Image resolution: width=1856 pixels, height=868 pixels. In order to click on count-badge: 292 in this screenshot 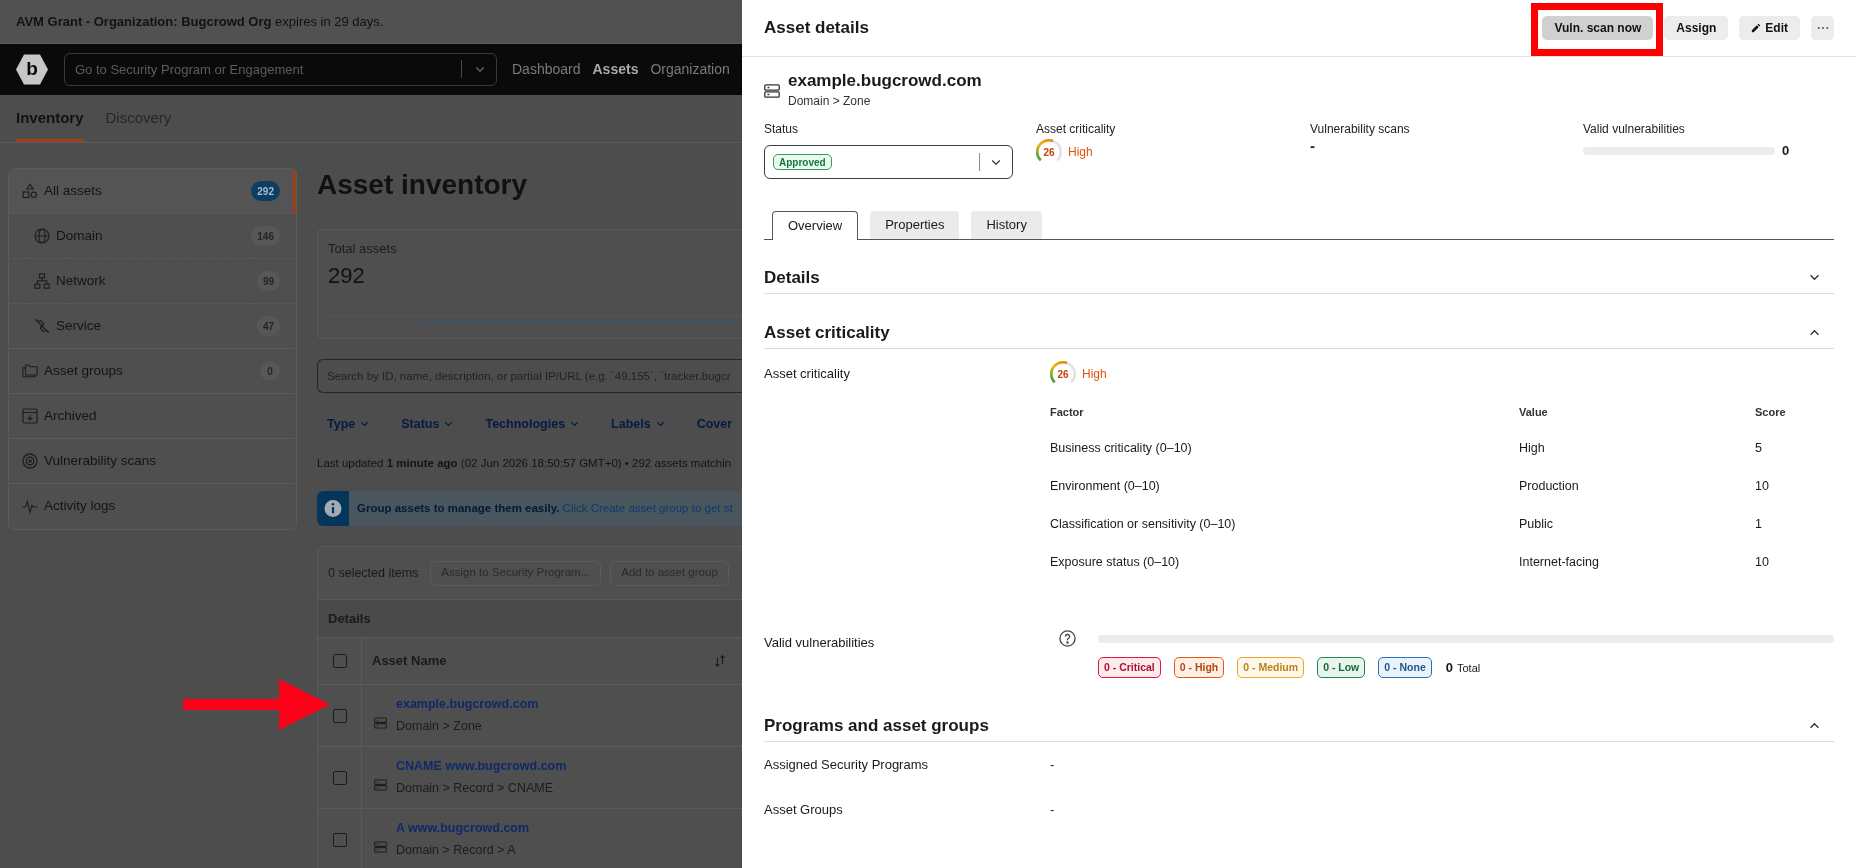, I will do `click(265, 191)`.